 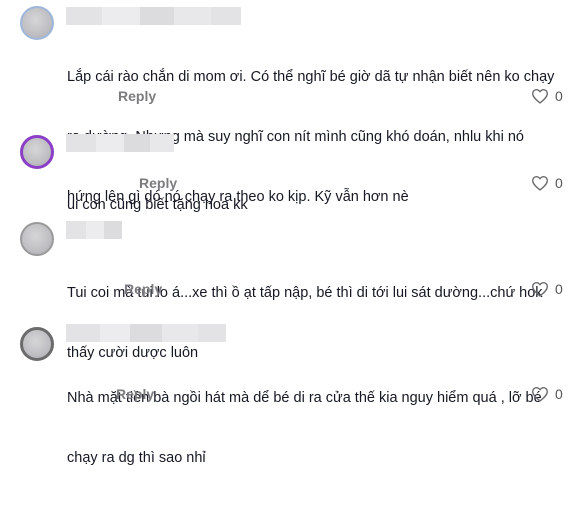 I want to click on comment-text-line: ui con cũng biết tặng hoa kk, so click(x=157, y=205).